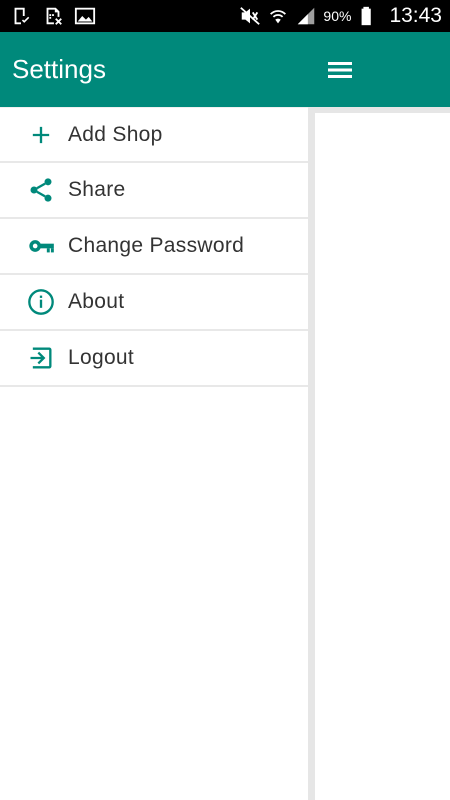 This screenshot has height=800, width=450. Describe the element at coordinates (59, 69) in the screenshot. I see `page-title: Settings` at that location.